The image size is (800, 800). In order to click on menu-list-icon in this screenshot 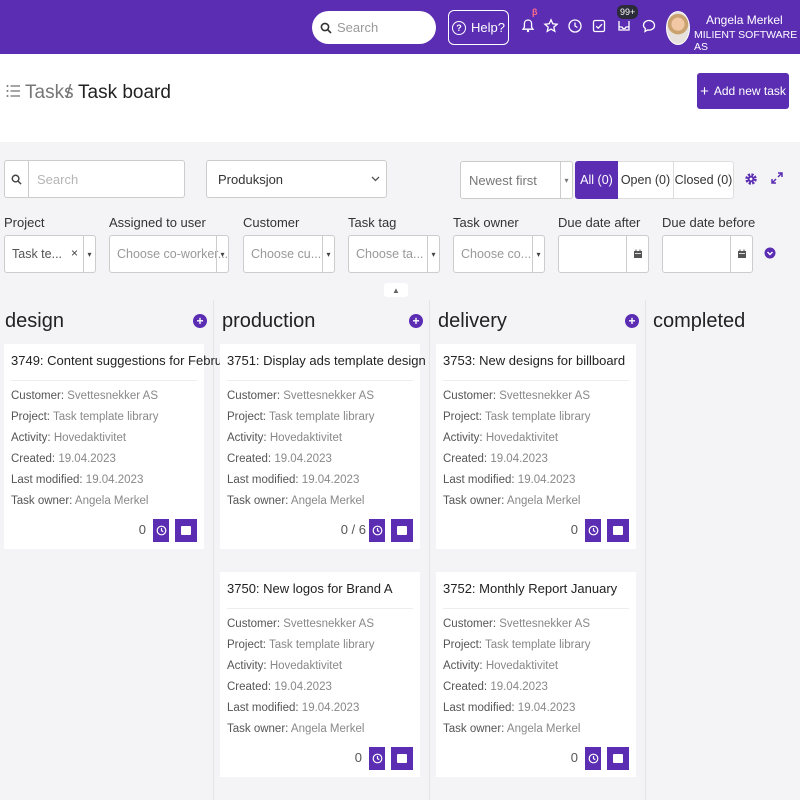, I will do `click(13, 91)`.